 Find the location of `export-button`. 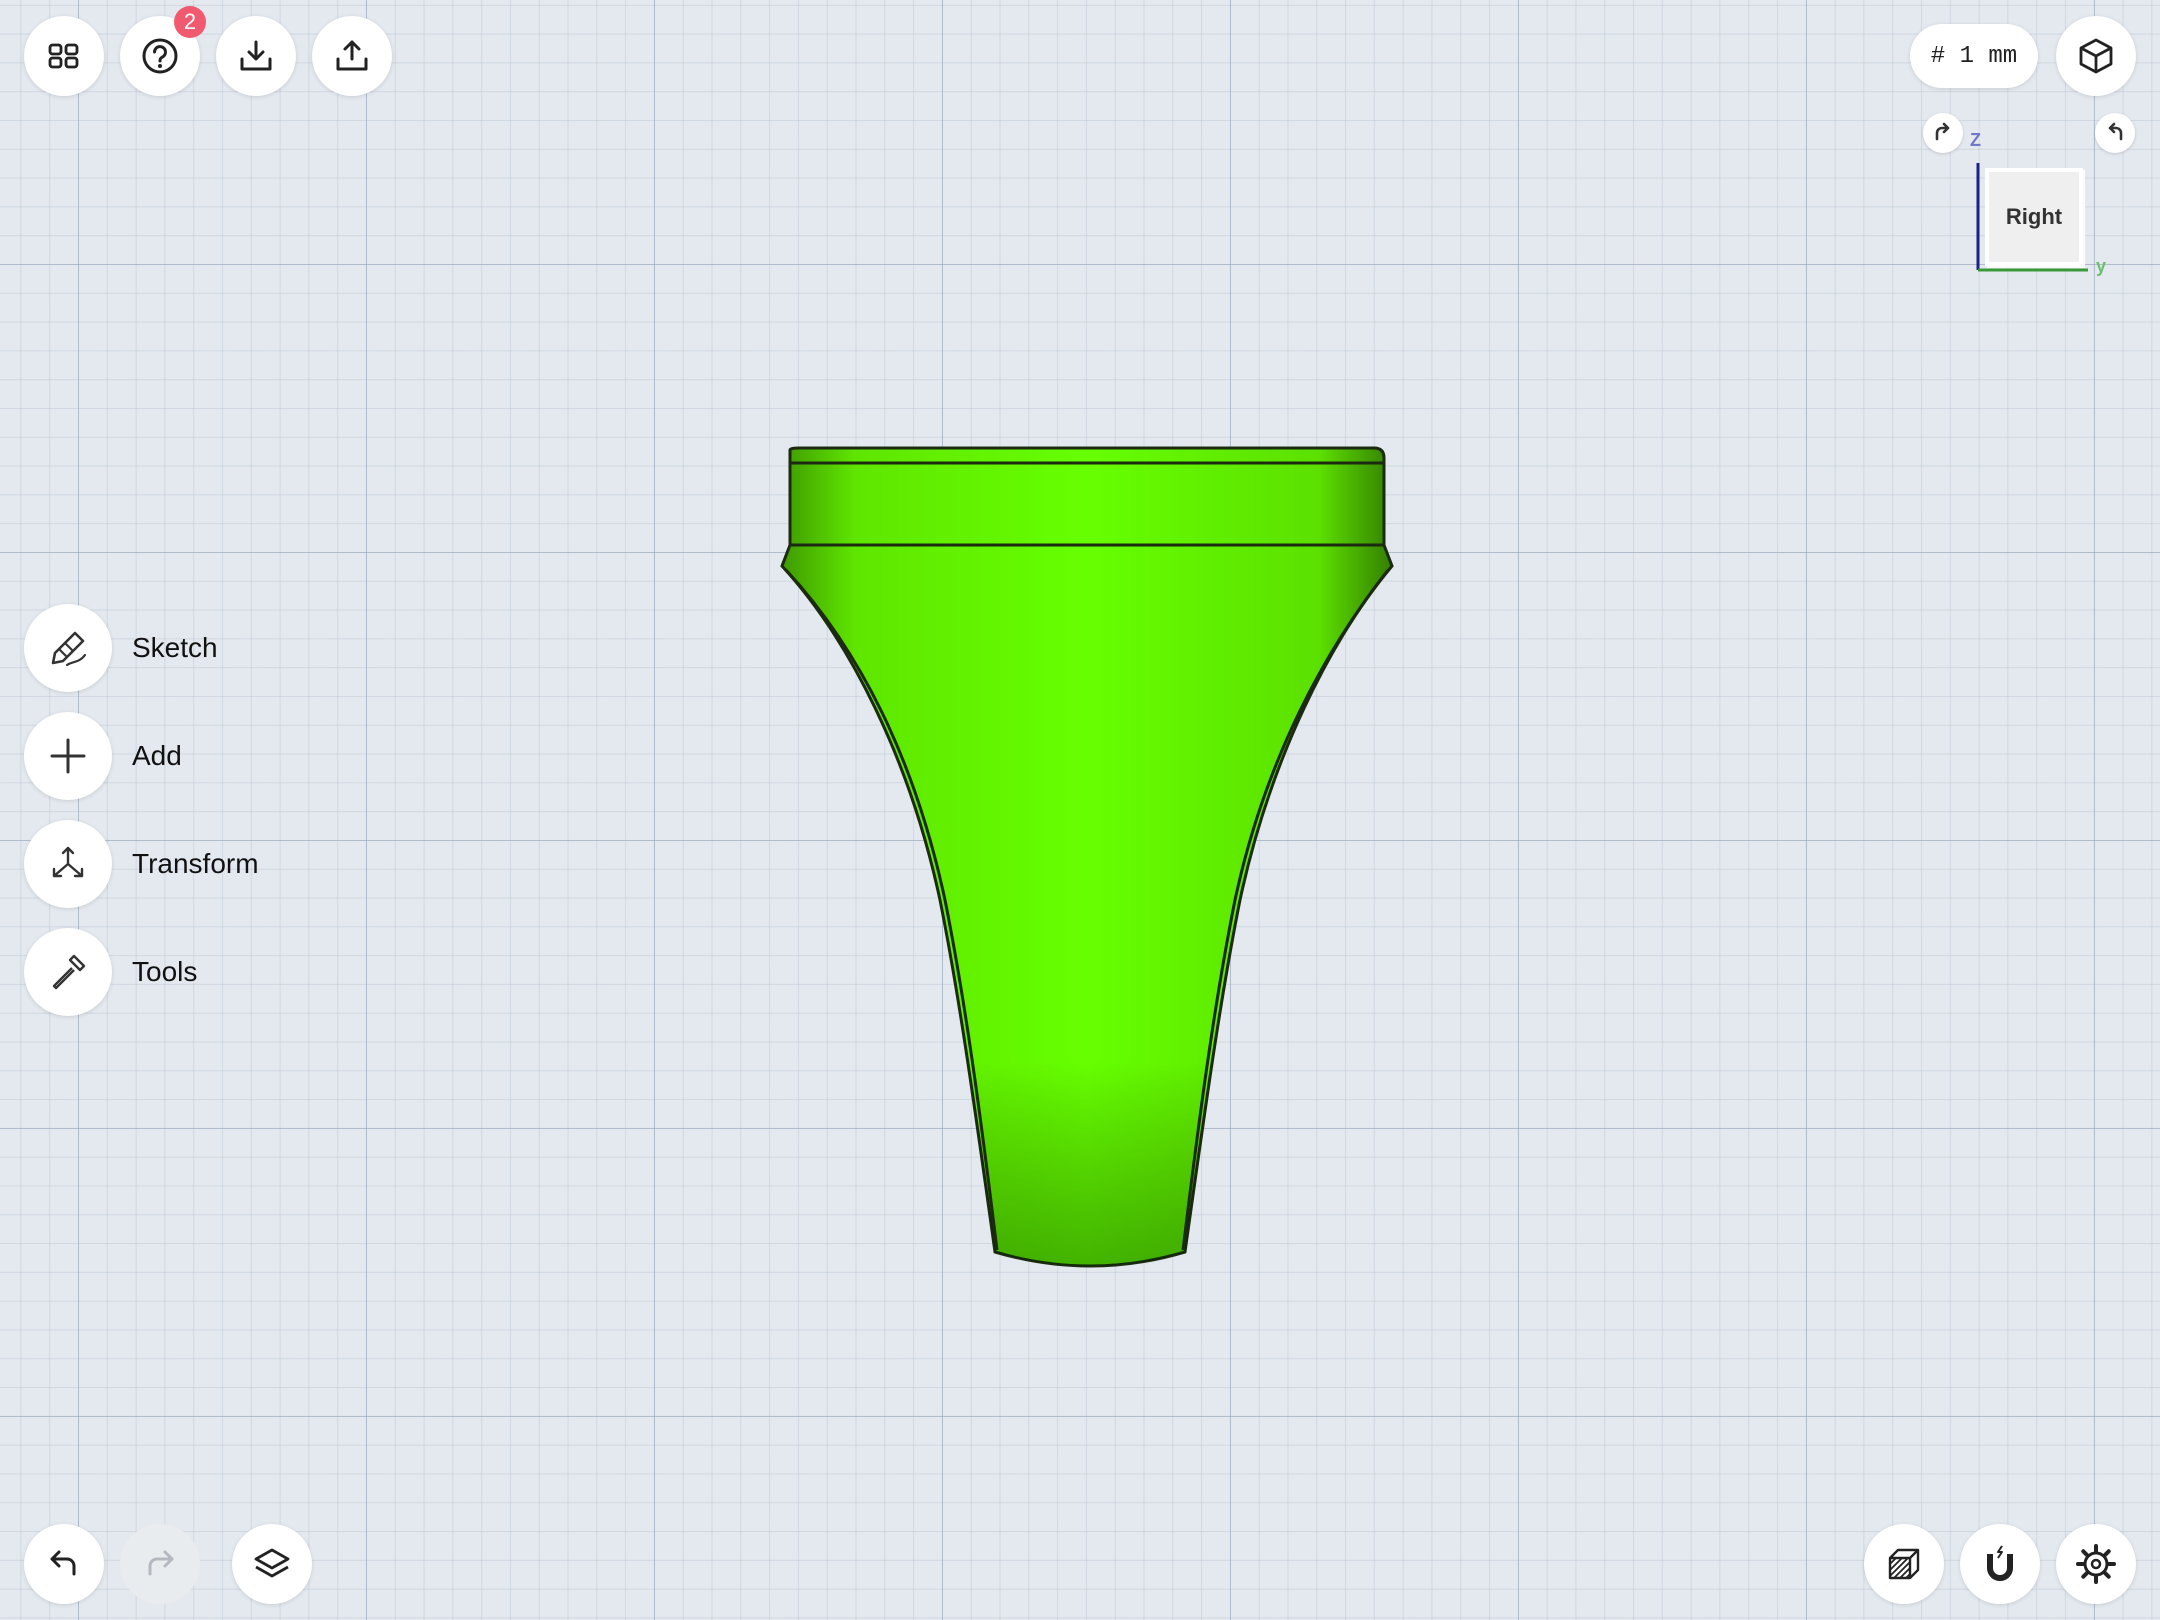

export-button is located at coordinates (352, 56).